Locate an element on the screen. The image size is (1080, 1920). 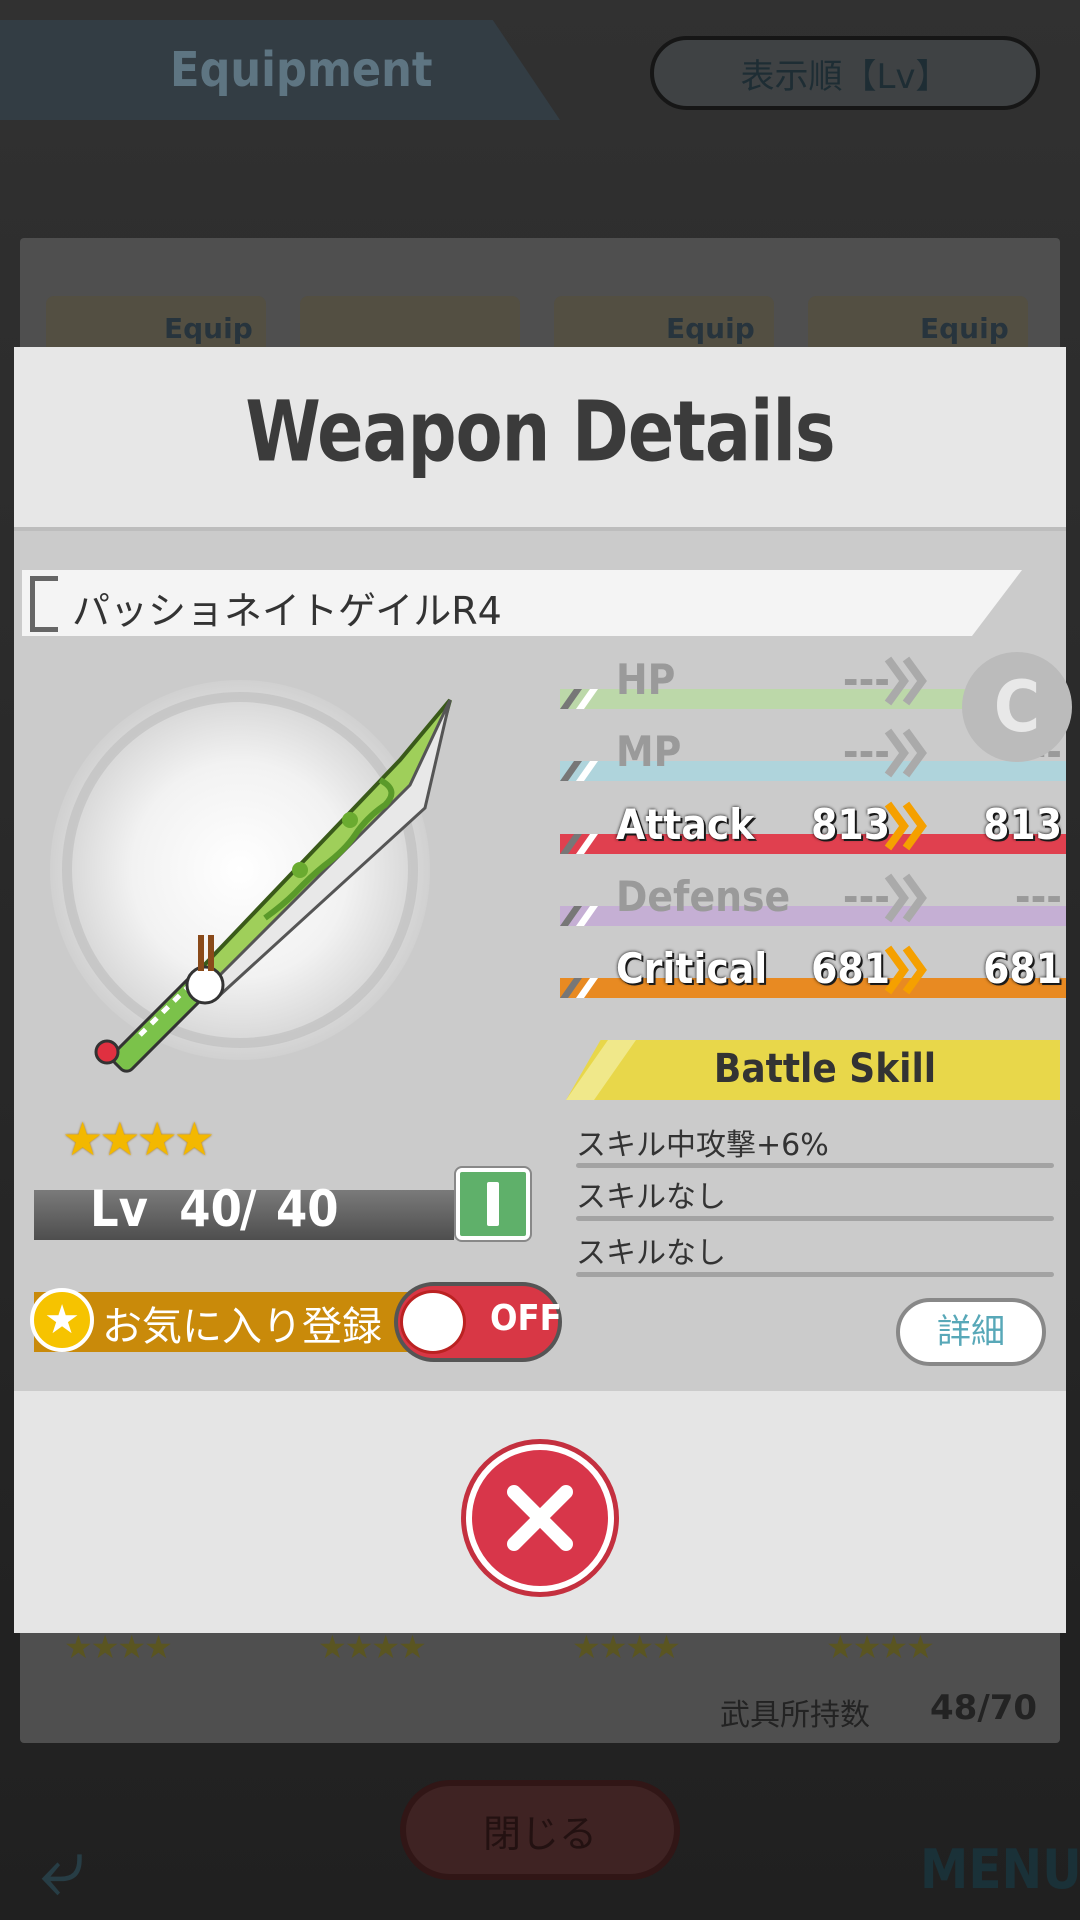
battle-skill-title: Battle Skill is located at coordinates (825, 1069).